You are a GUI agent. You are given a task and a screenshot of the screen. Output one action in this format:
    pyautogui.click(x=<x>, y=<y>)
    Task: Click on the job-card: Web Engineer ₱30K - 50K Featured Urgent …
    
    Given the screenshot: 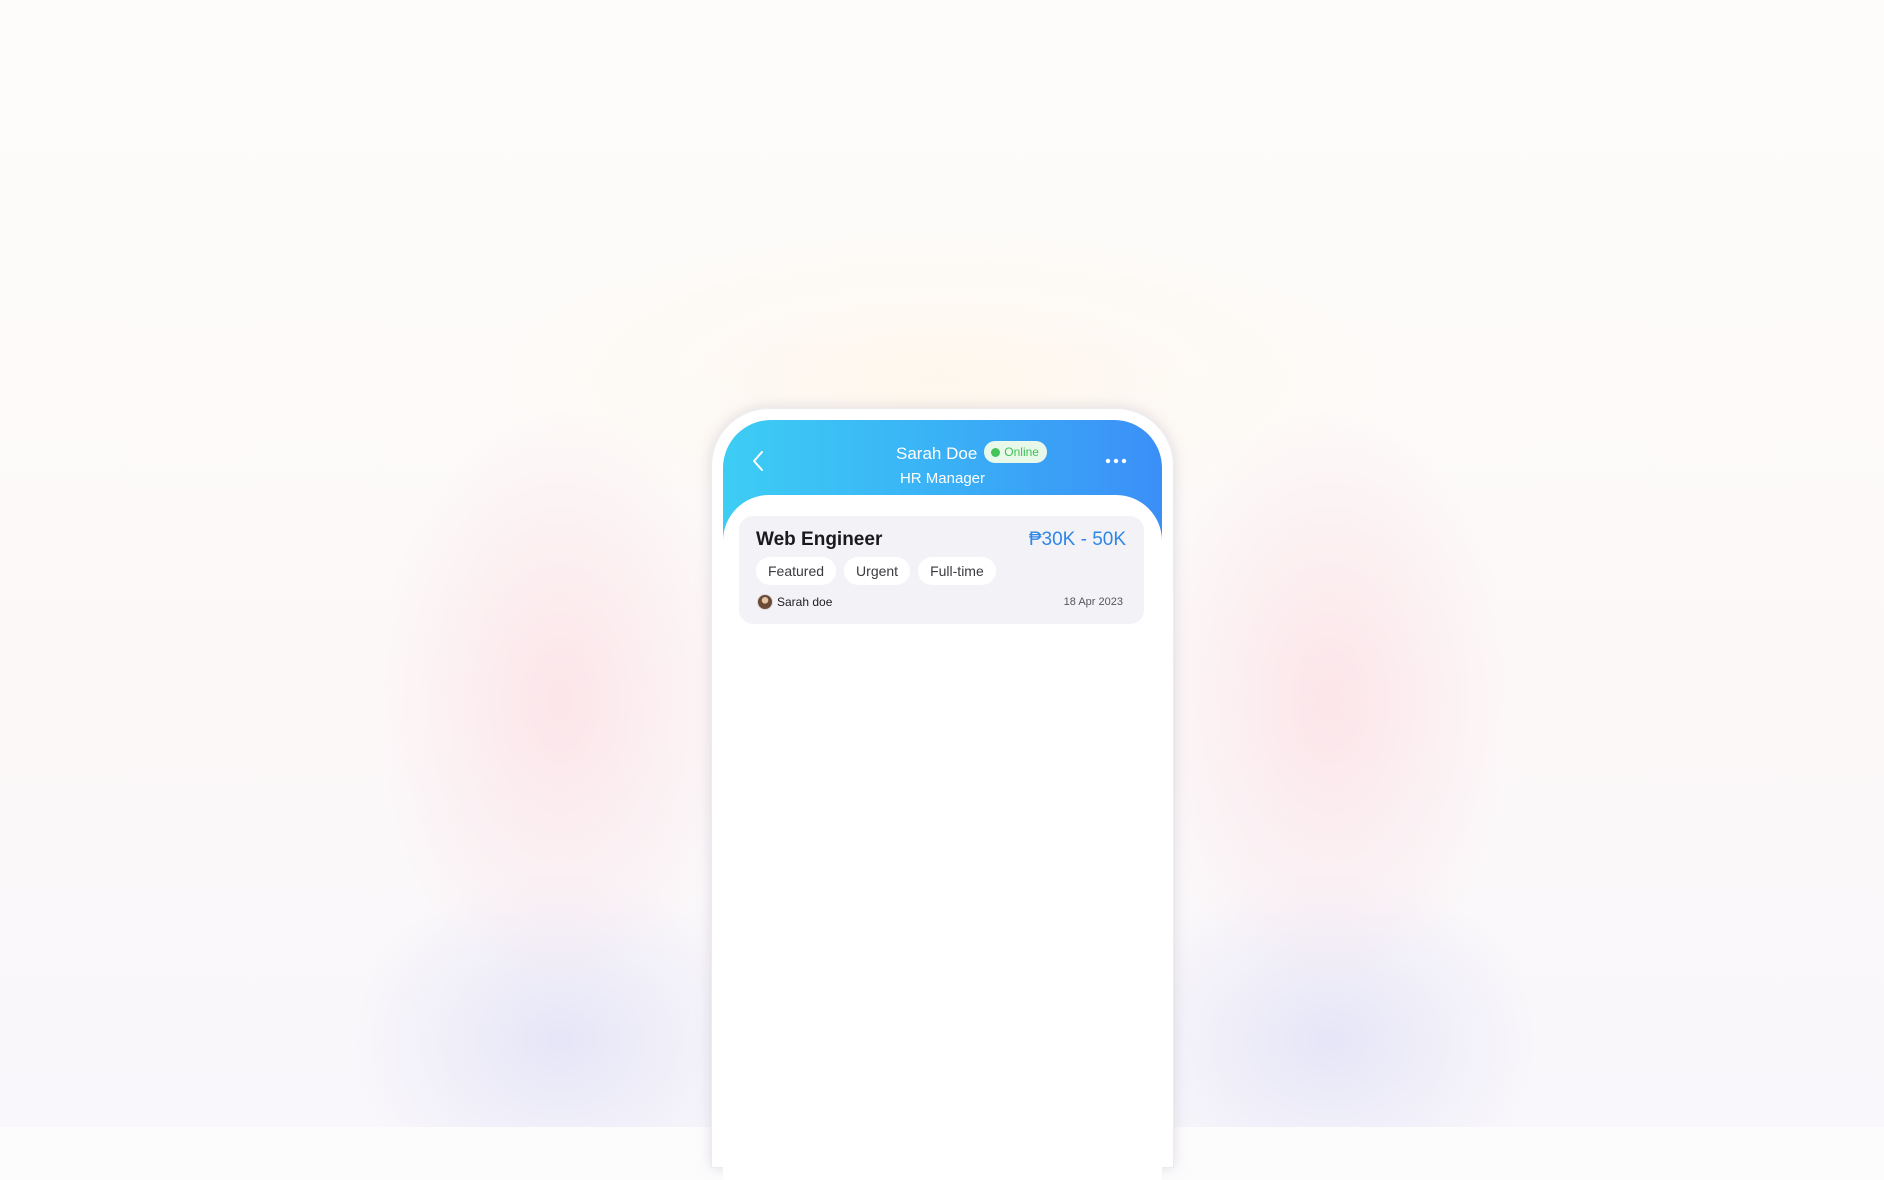 What is the action you would take?
    pyautogui.click(x=941, y=570)
    